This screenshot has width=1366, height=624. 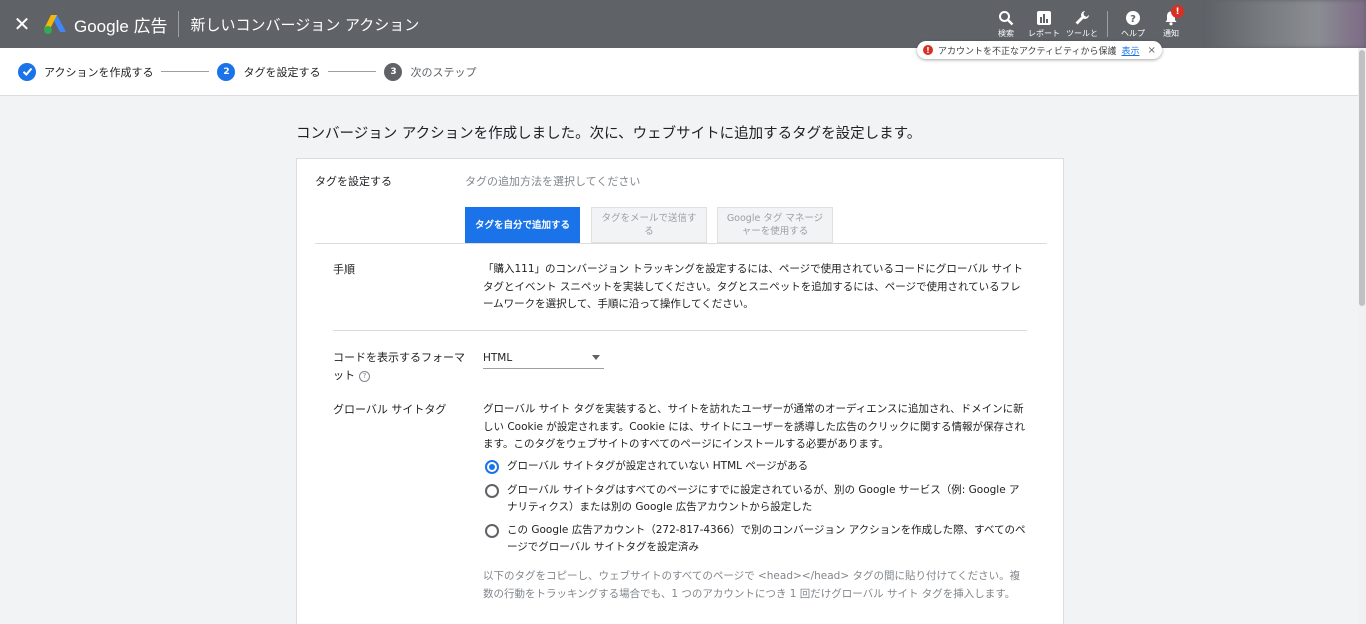 I want to click on step-create-action: アクションを作成する, so click(x=86, y=71).